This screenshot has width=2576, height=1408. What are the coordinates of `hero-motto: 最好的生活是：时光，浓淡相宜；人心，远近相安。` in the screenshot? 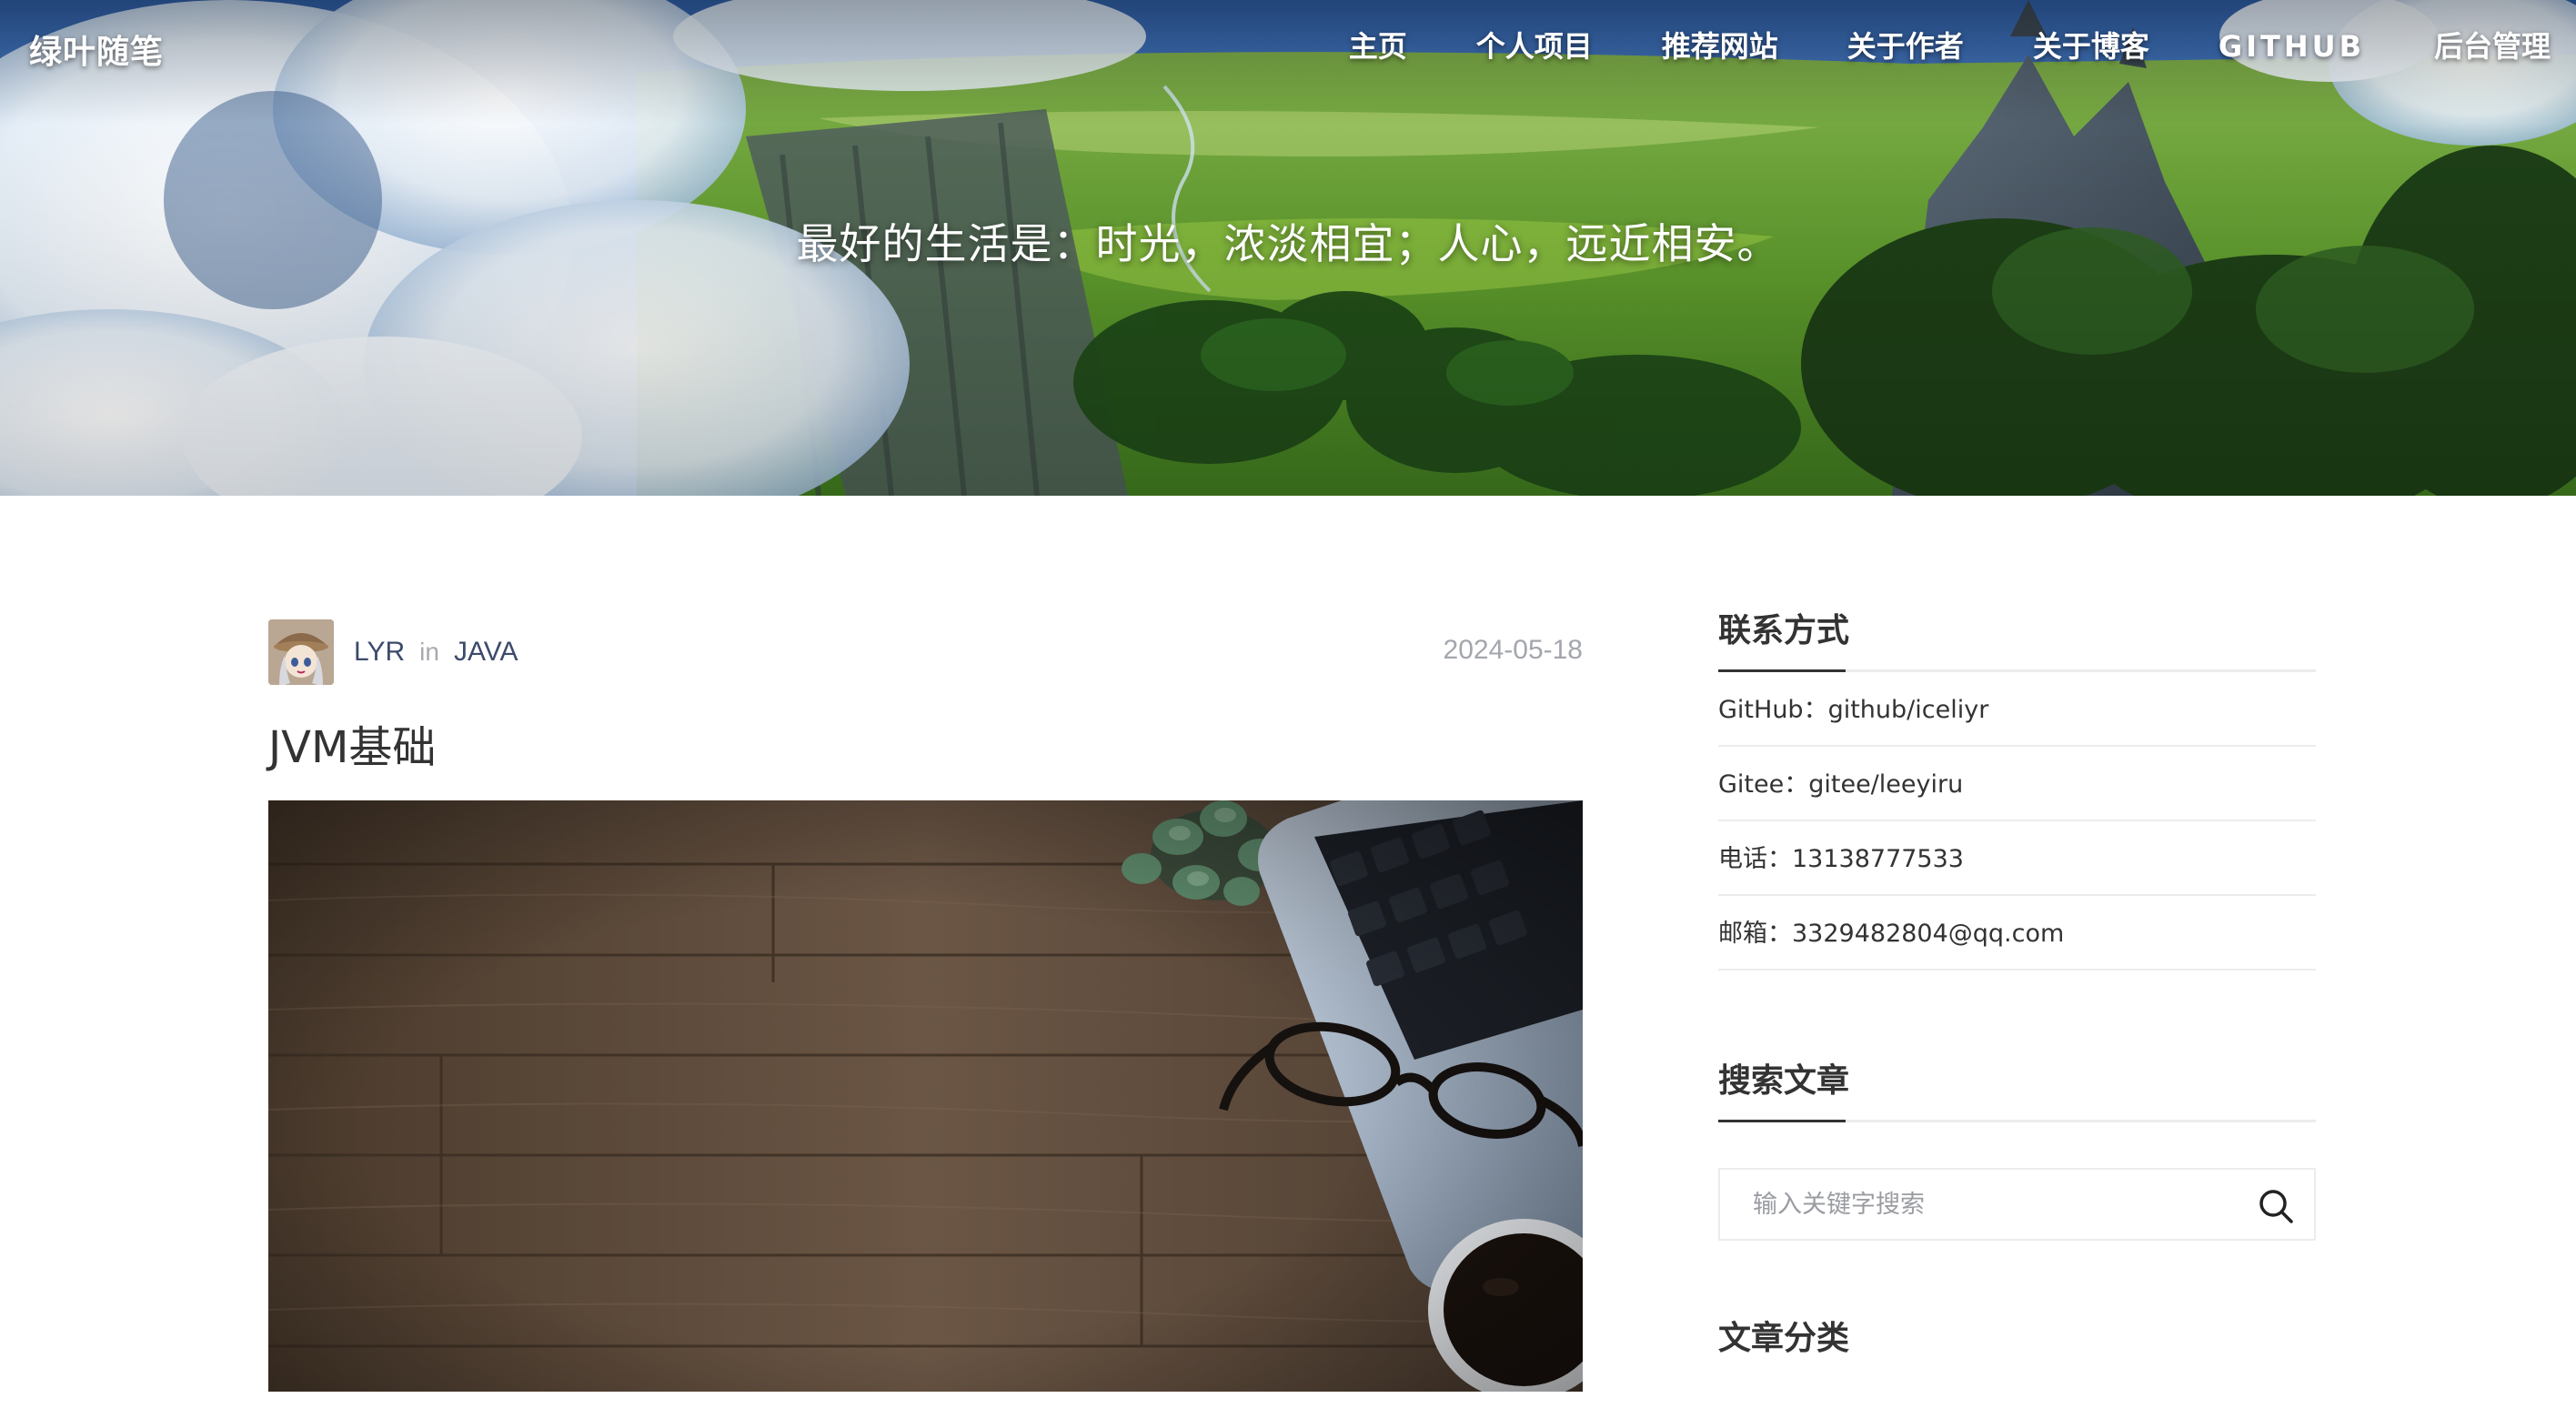 It's located at (1288, 243).